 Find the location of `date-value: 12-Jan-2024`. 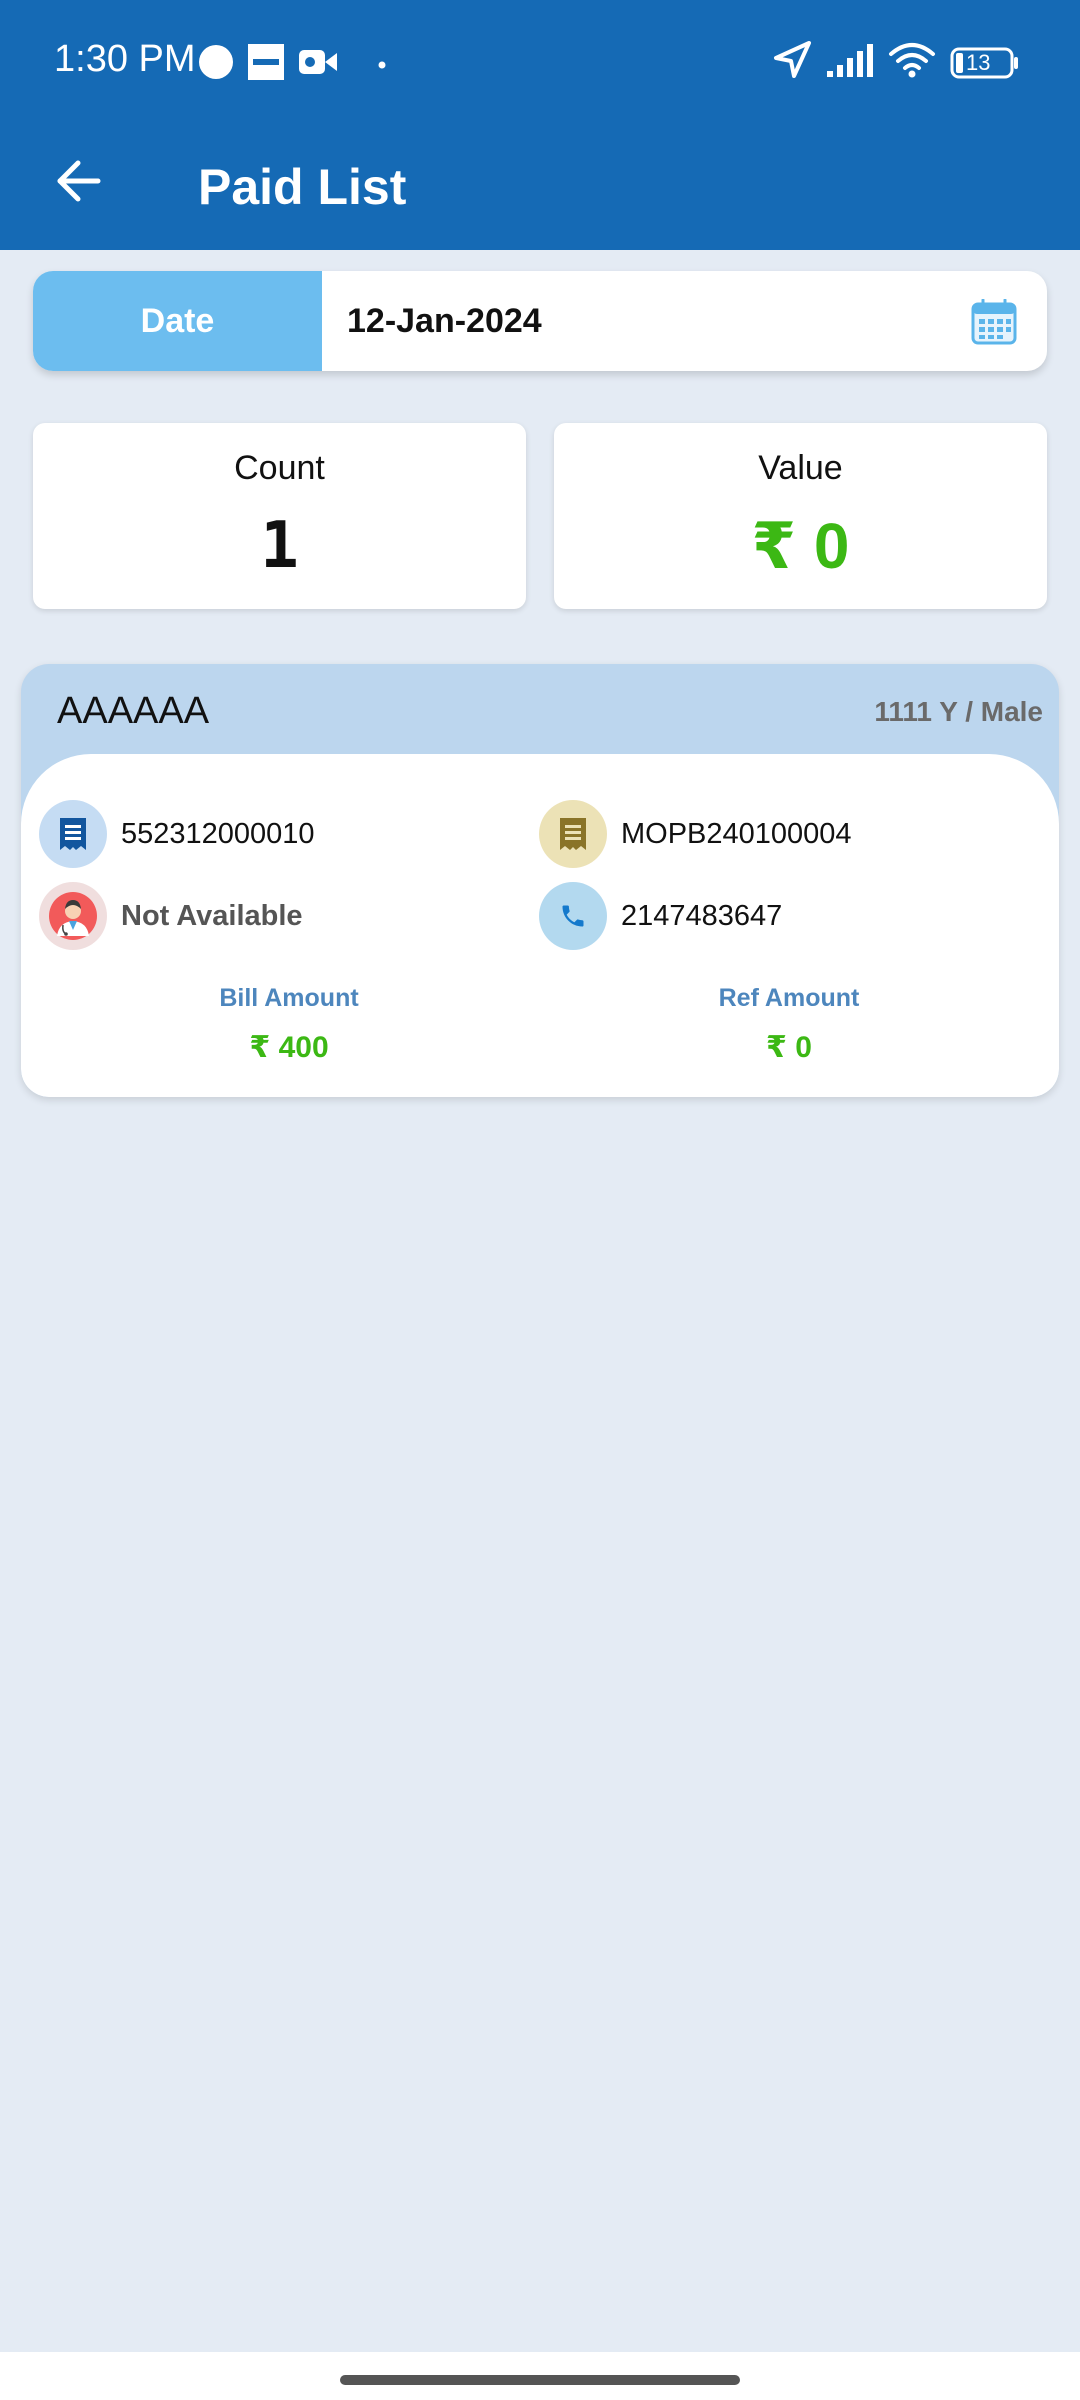

date-value: 12-Jan-2024 is located at coordinates (444, 321).